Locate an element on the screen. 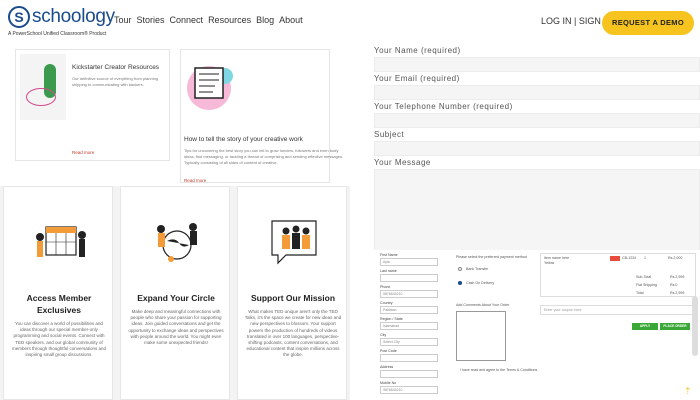 Image resolution: width=700 pixels, height=400 pixels. subject-label: Subject is located at coordinates (389, 134).